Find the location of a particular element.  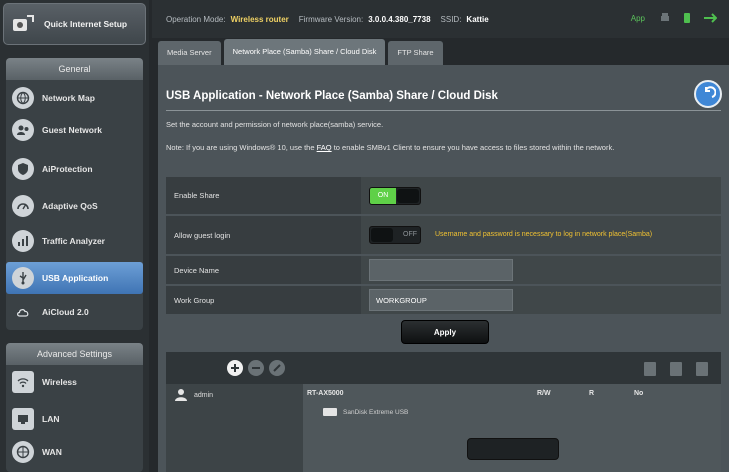

usb-icon is located at coordinates (23, 278).